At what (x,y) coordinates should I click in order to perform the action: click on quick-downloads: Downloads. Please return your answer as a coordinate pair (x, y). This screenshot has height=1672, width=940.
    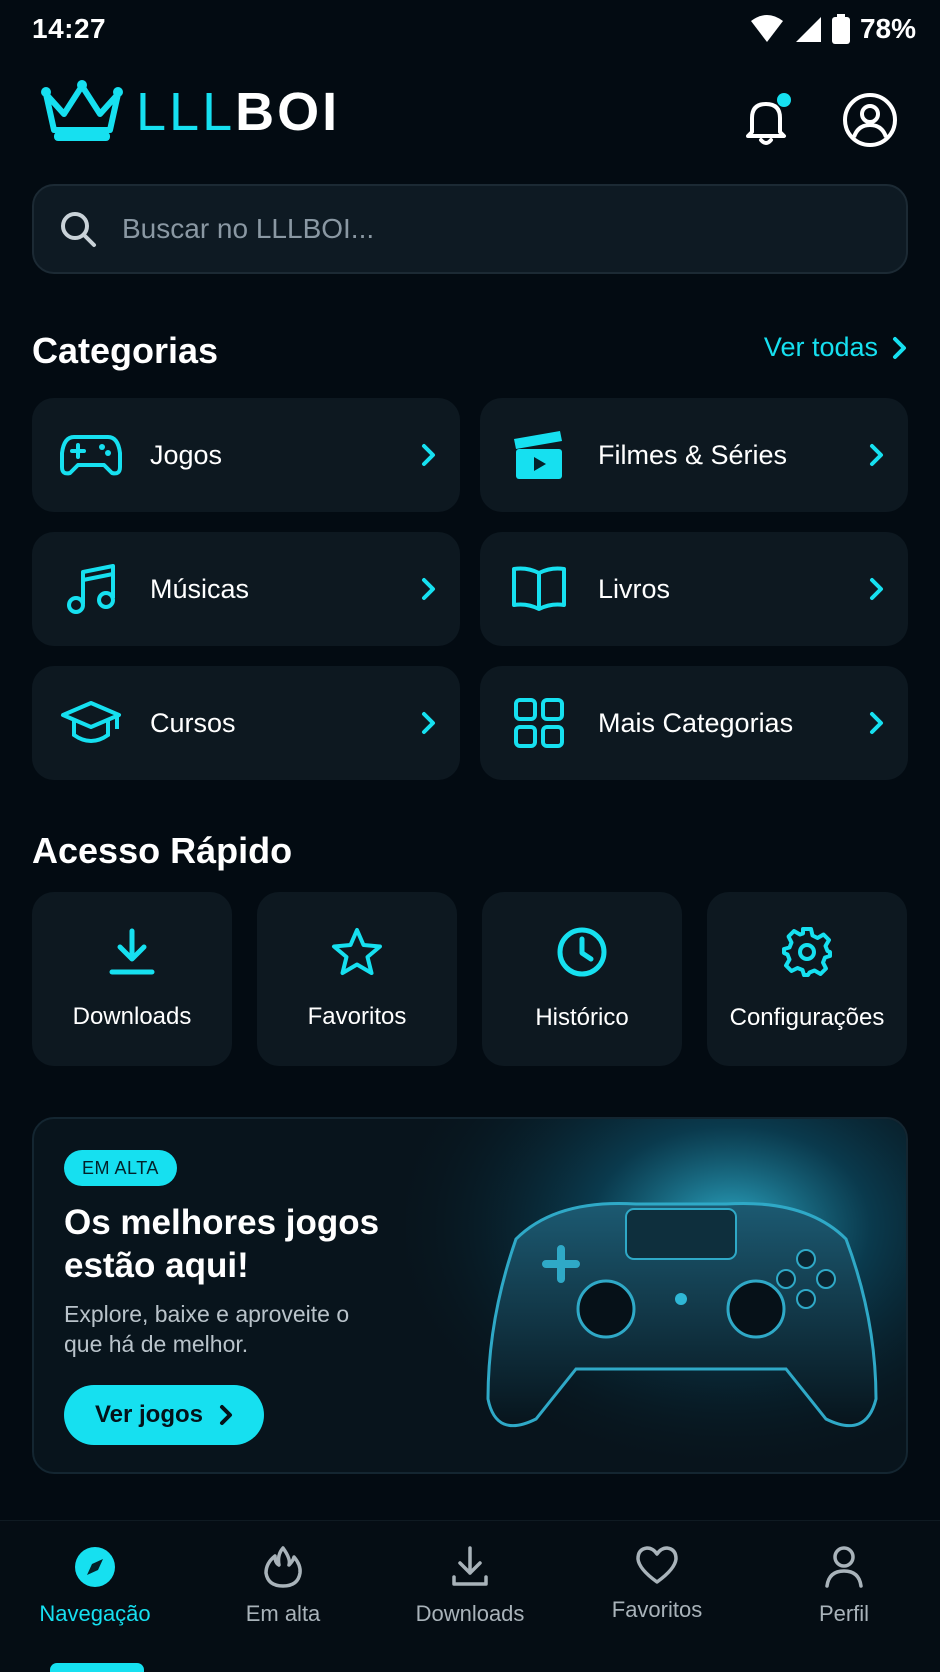
    Looking at the image, I should click on (132, 979).